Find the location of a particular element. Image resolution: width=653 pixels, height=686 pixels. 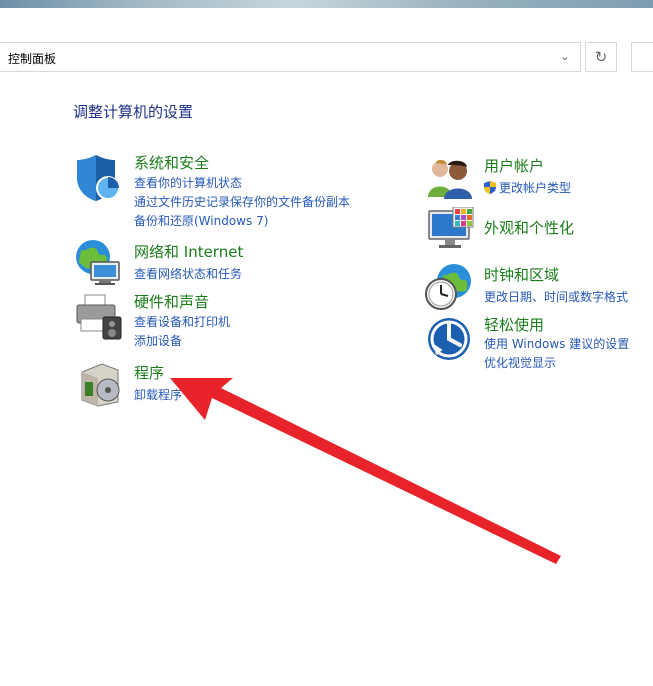

refresh-icon: ↻ is located at coordinates (601, 57).